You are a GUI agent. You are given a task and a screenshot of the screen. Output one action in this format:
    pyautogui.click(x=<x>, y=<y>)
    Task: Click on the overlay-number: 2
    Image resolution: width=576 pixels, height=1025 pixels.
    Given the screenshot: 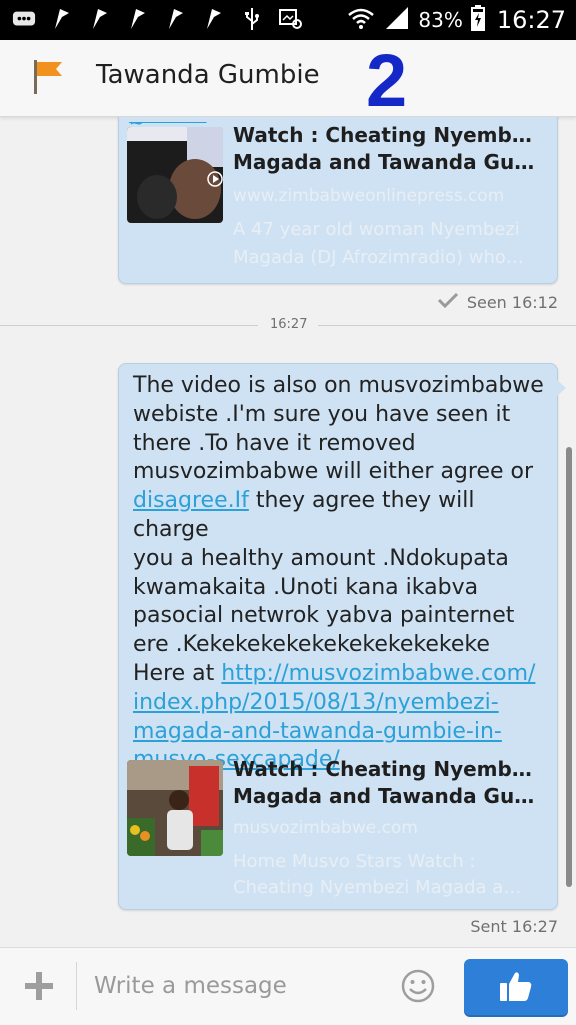 What is the action you would take?
    pyautogui.click(x=387, y=80)
    